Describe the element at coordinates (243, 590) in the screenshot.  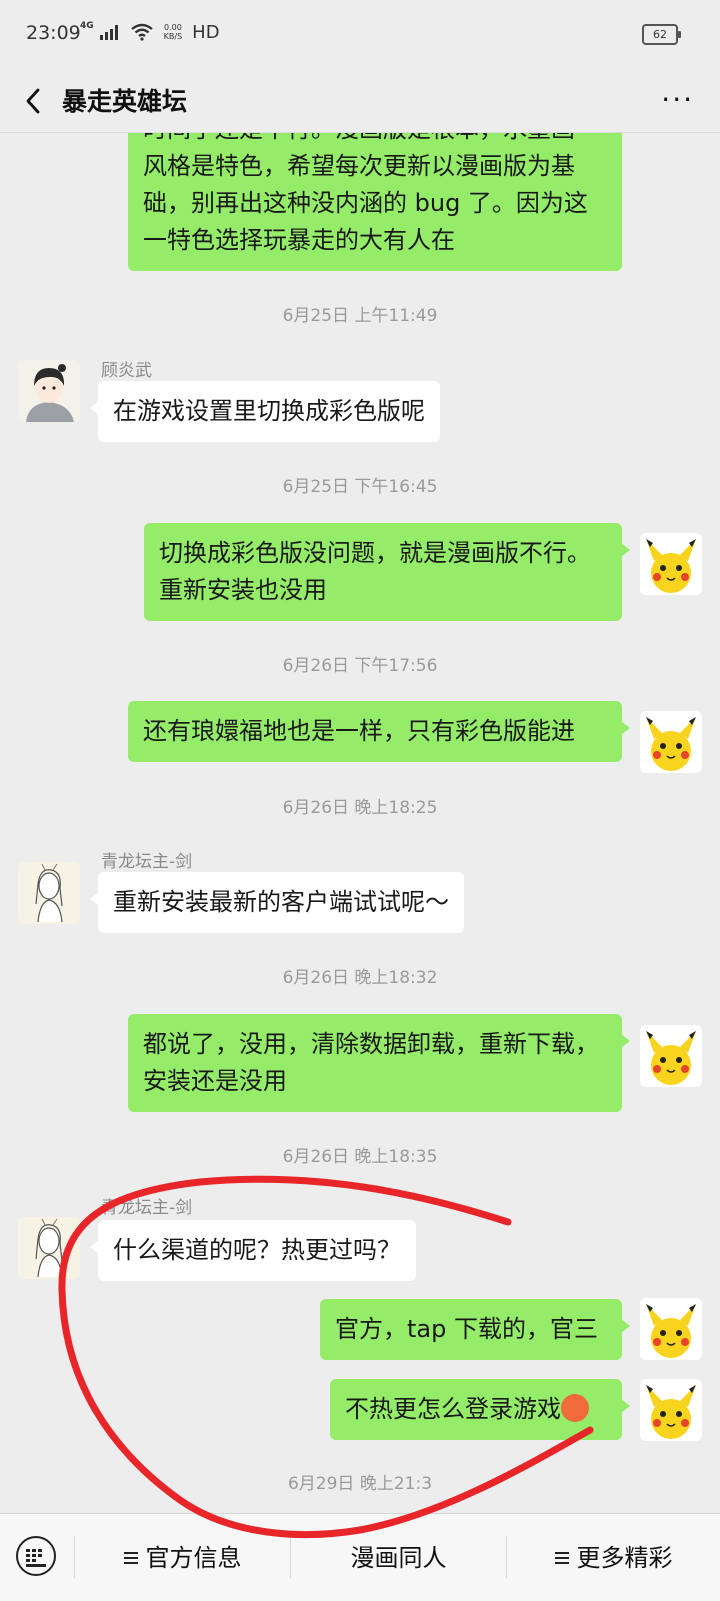
I see `message-line: 重新安装也没用` at that location.